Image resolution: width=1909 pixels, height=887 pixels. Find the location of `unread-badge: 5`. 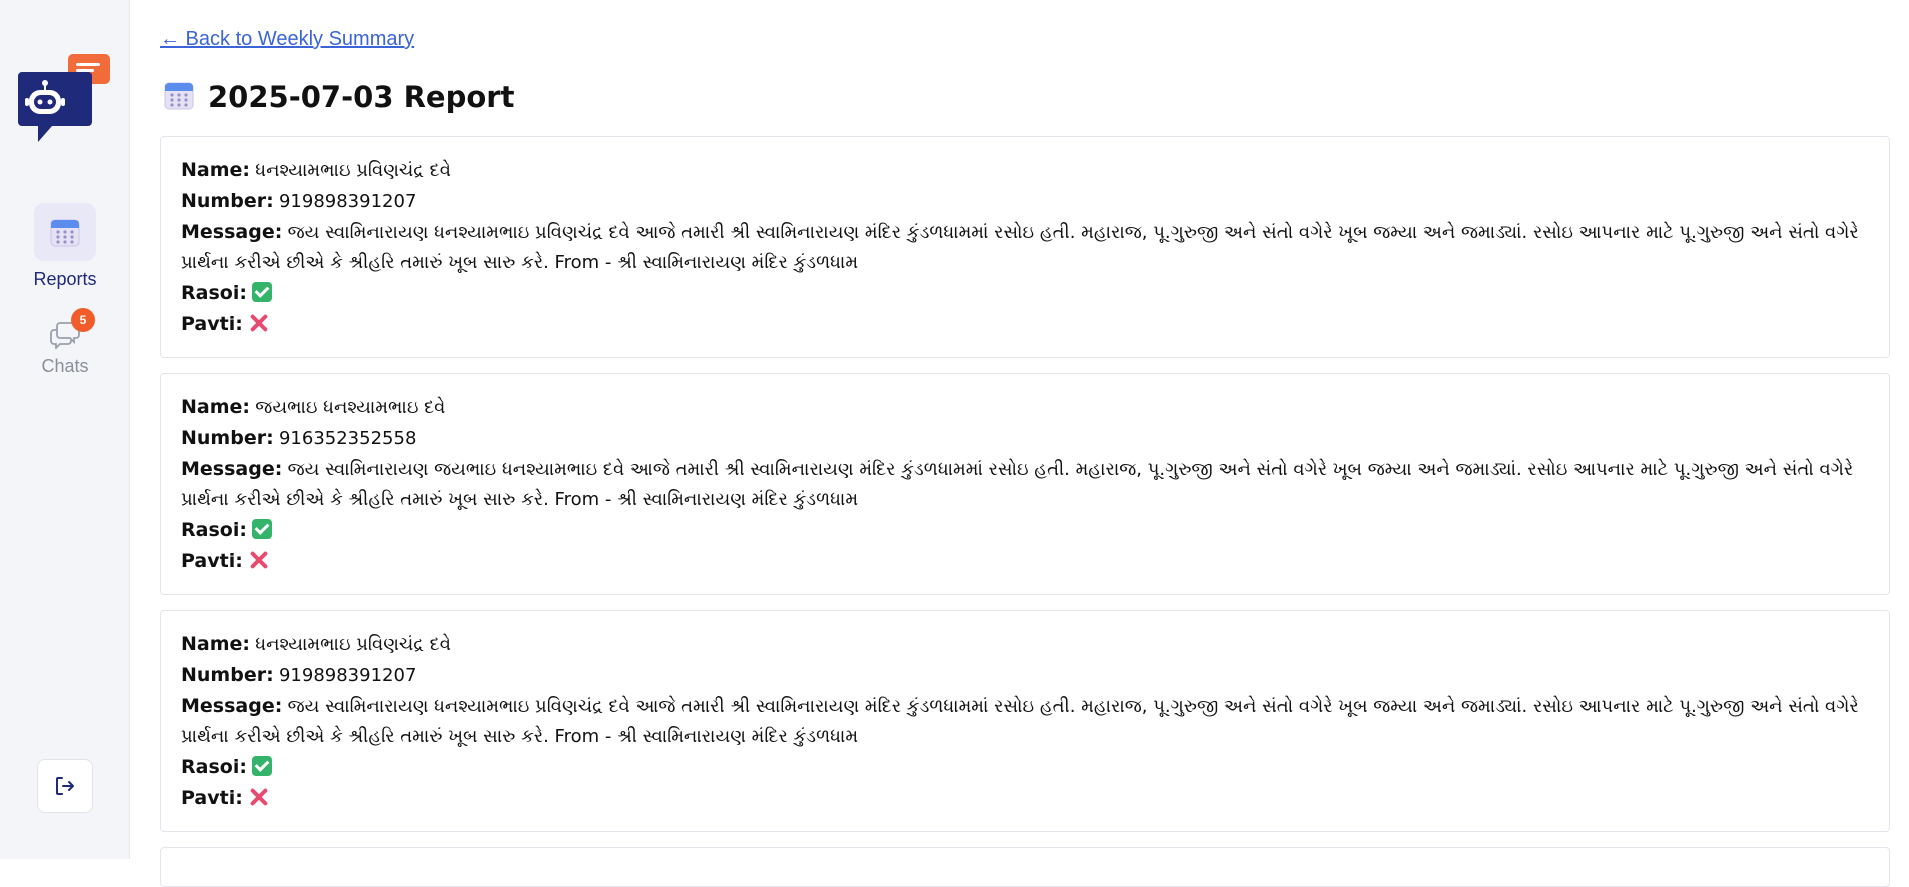

unread-badge: 5 is located at coordinates (83, 320).